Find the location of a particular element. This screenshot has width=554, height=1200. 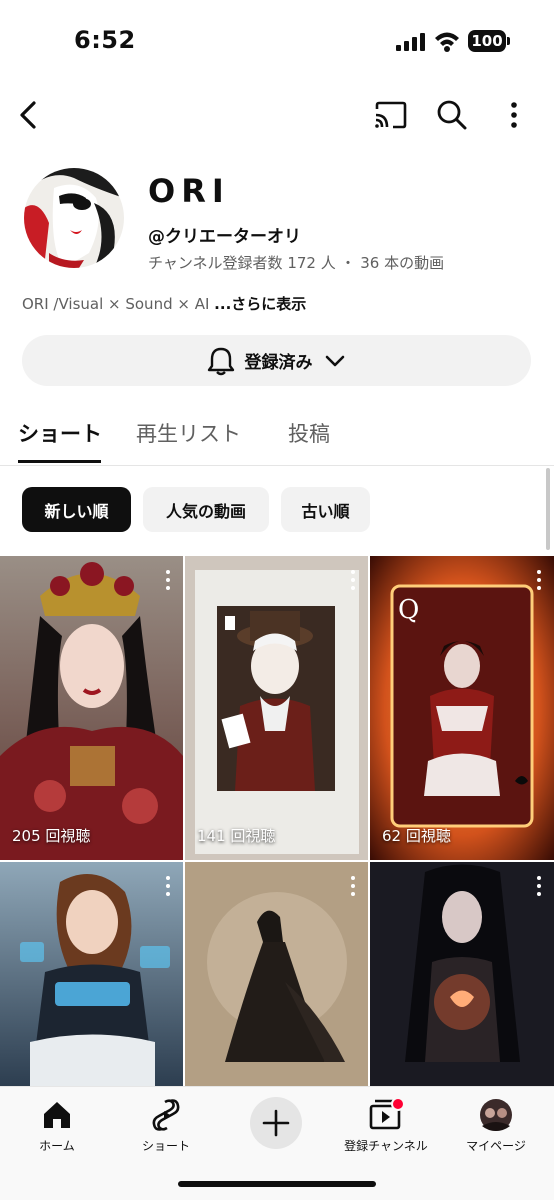

active-tab-indicator is located at coordinates (59, 461).